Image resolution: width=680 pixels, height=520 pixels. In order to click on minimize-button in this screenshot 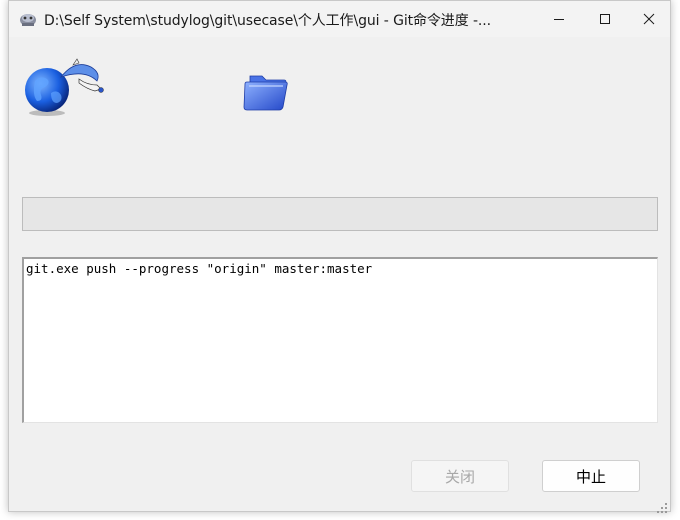, I will do `click(559, 19)`.